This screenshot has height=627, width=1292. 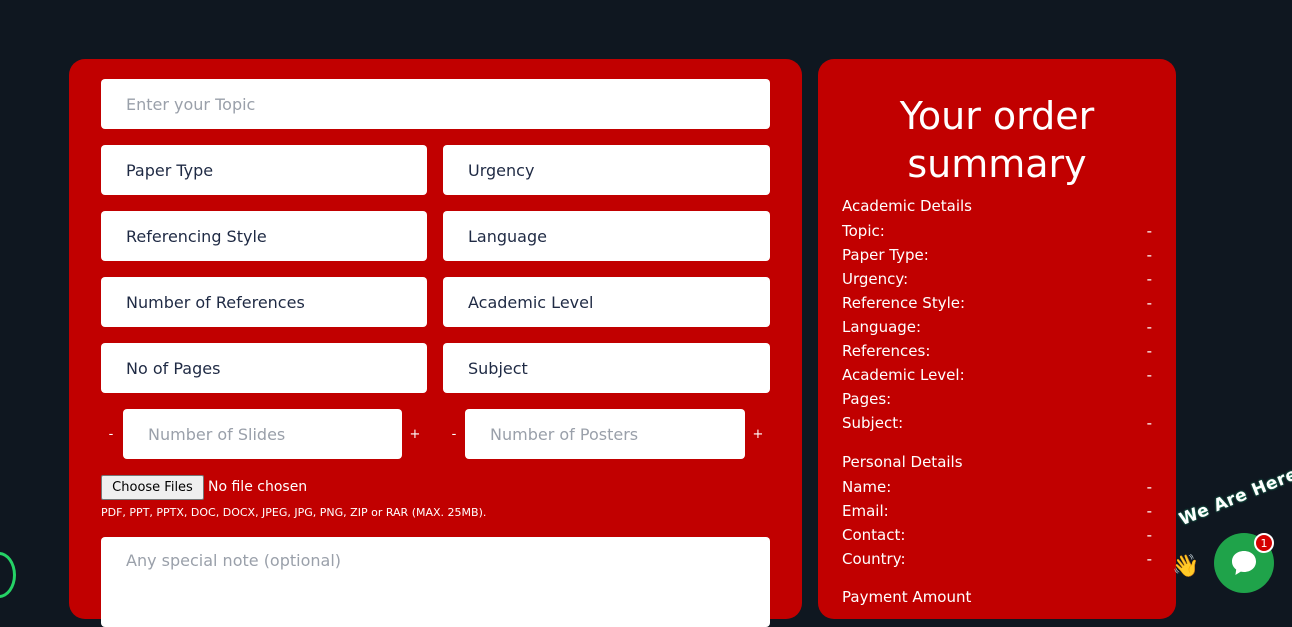 What do you see at coordinates (605, 434) in the screenshot?
I see `posters-input: Number of Posters` at bounding box center [605, 434].